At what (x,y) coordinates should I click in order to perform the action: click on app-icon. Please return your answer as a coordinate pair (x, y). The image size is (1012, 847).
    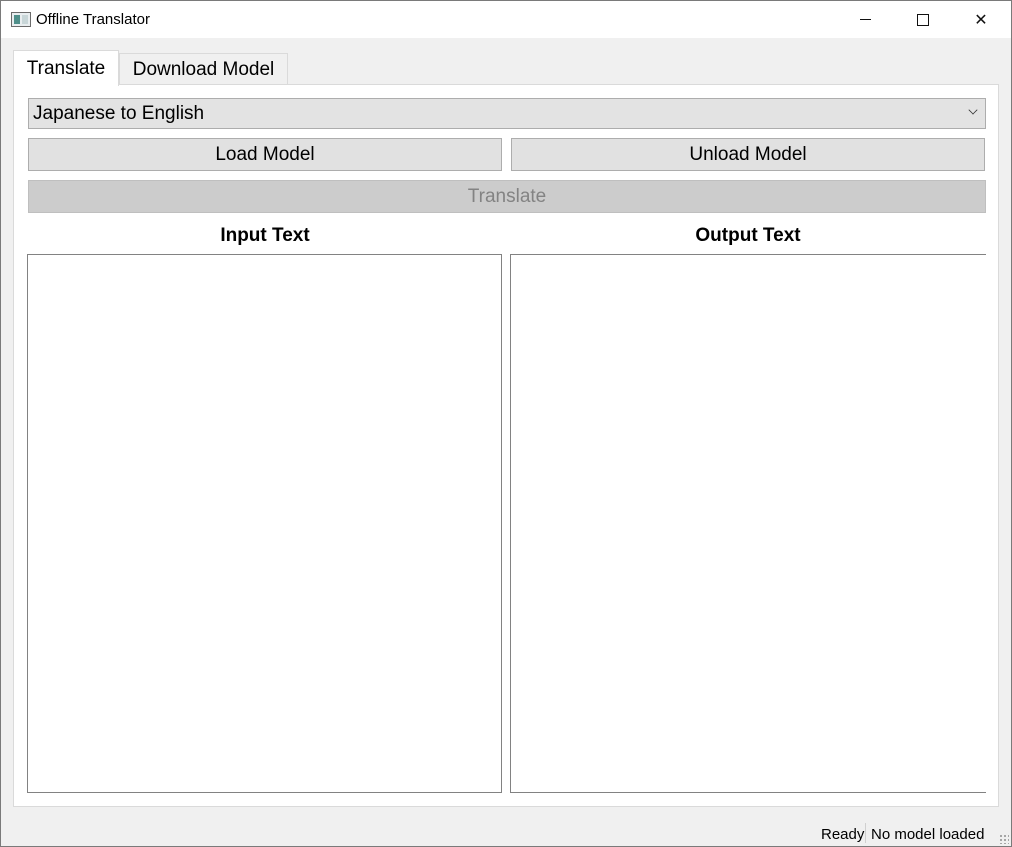
    Looking at the image, I should click on (21, 19).